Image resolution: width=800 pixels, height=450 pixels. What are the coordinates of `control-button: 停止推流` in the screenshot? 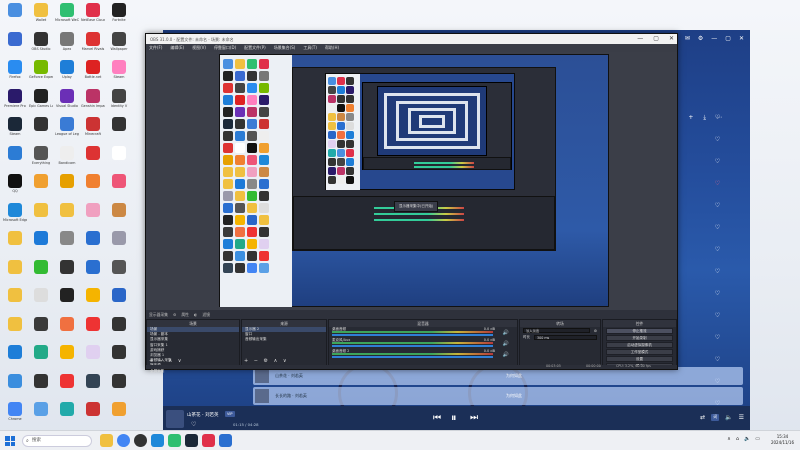 It's located at (639, 331).